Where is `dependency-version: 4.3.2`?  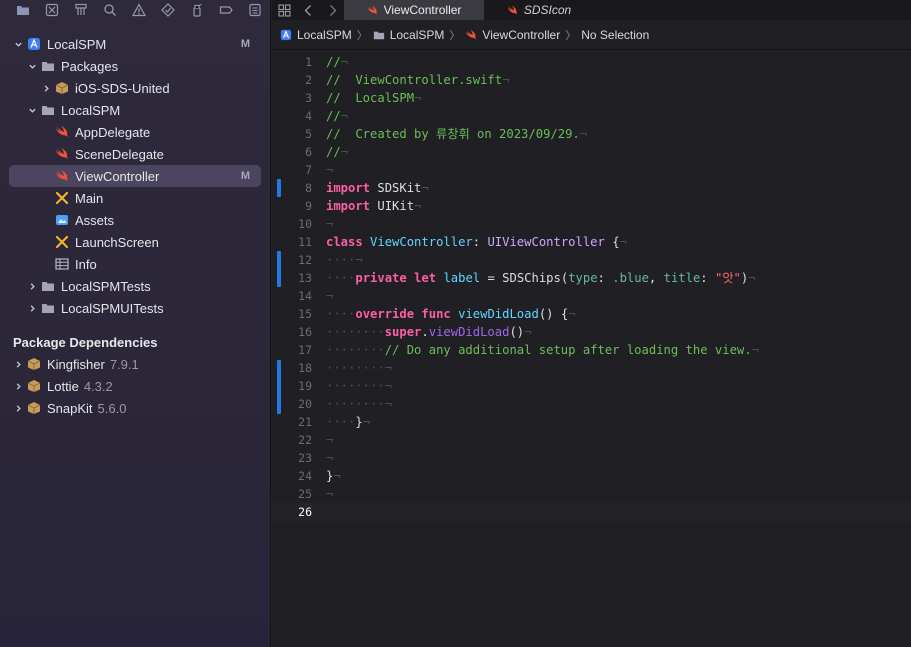
dependency-version: 4.3.2 is located at coordinates (98, 386).